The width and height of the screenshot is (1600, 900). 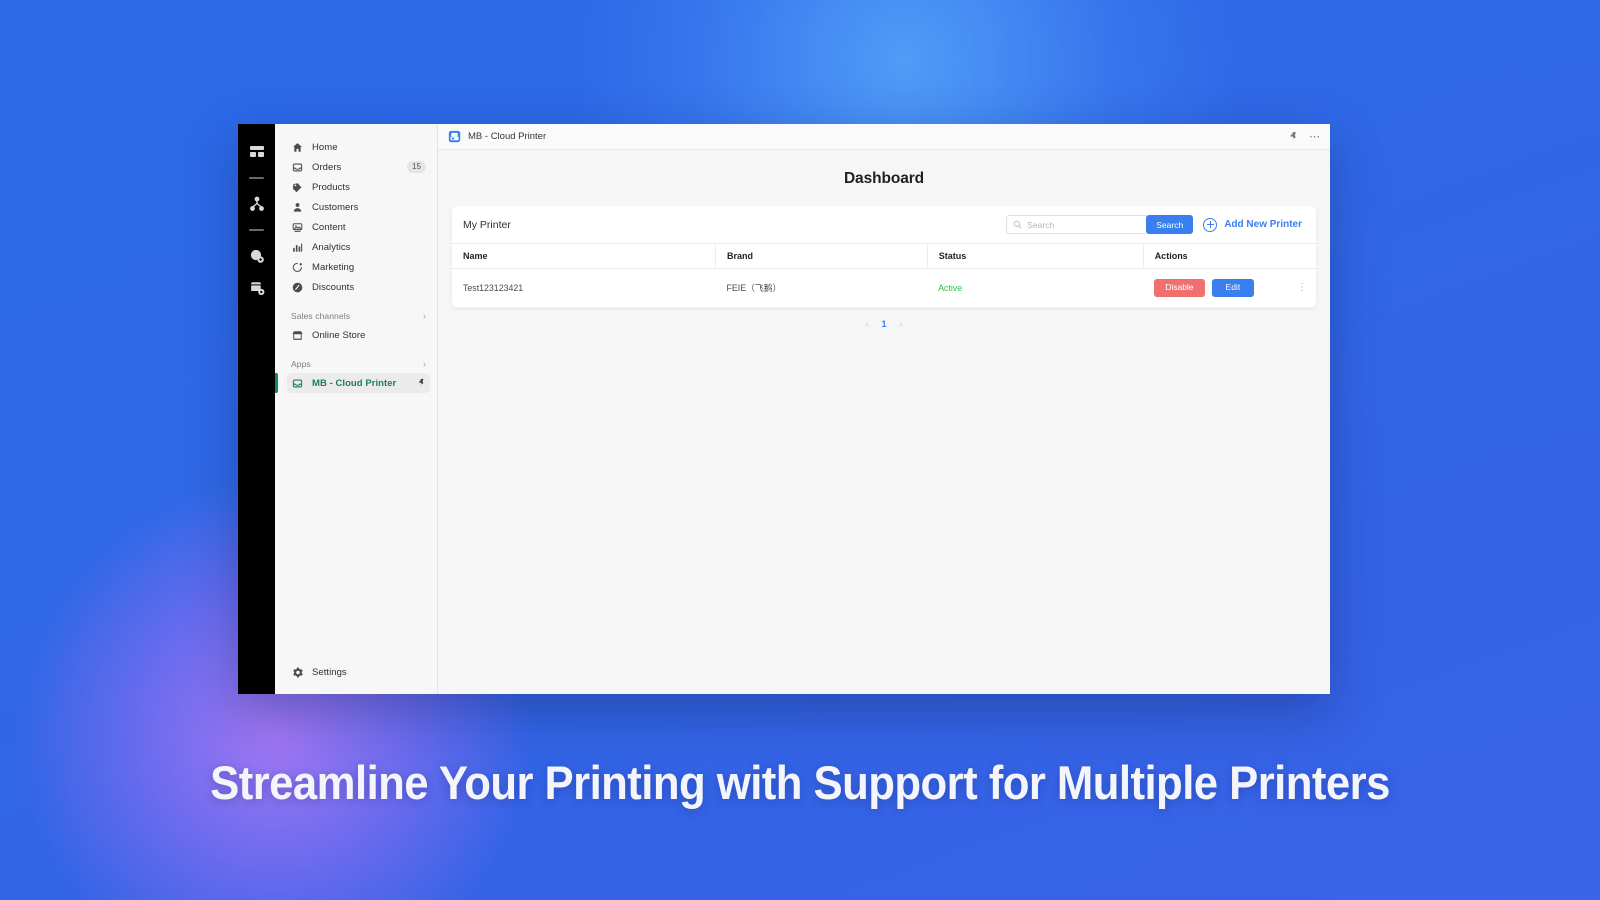 I want to click on search-group: Search, so click(x=1100, y=224).